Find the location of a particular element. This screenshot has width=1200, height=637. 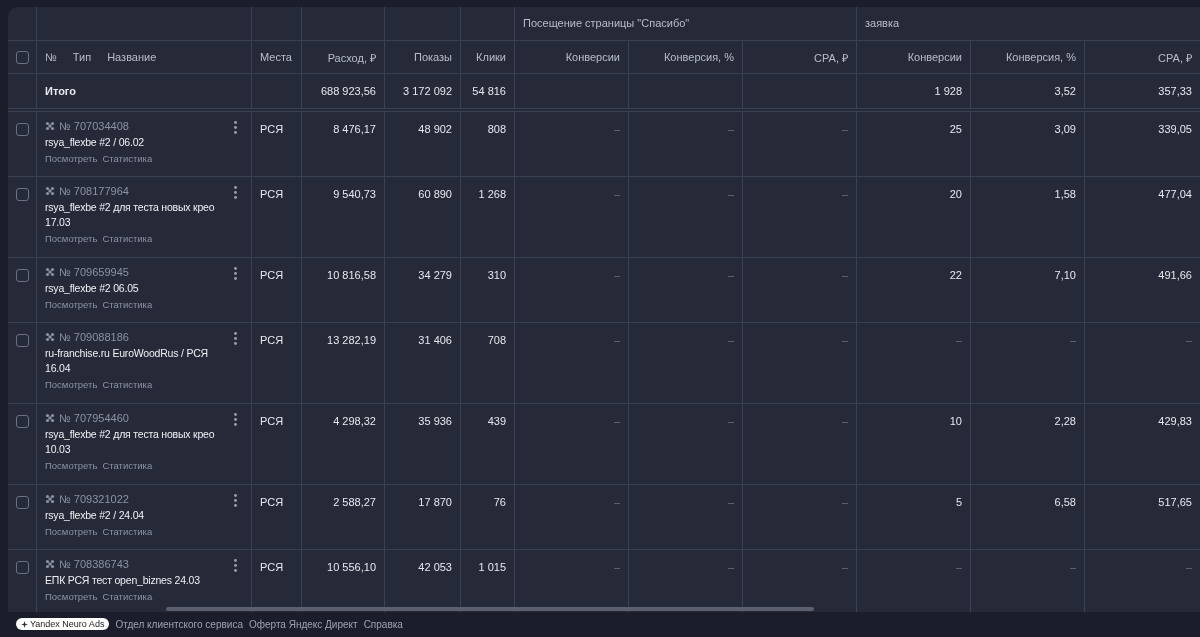

table-cell: 7,10 is located at coordinates (1028, 290).